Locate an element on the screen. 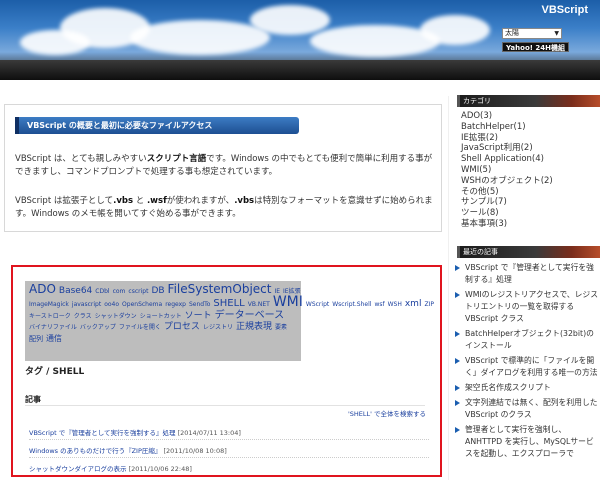 The height and width of the screenshot is (480, 600). search-all-link: 'SHELL' で全体を検索する is located at coordinates (387, 413).